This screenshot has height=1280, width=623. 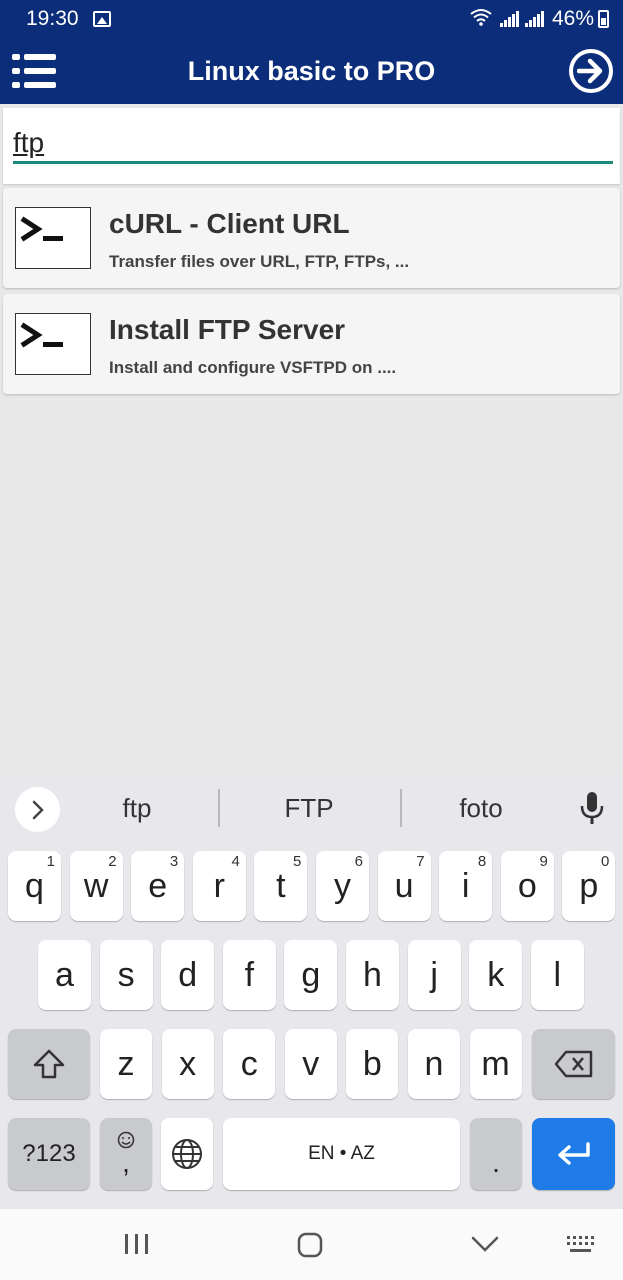 I want to click on key-number-hint: 0, so click(x=605, y=861).